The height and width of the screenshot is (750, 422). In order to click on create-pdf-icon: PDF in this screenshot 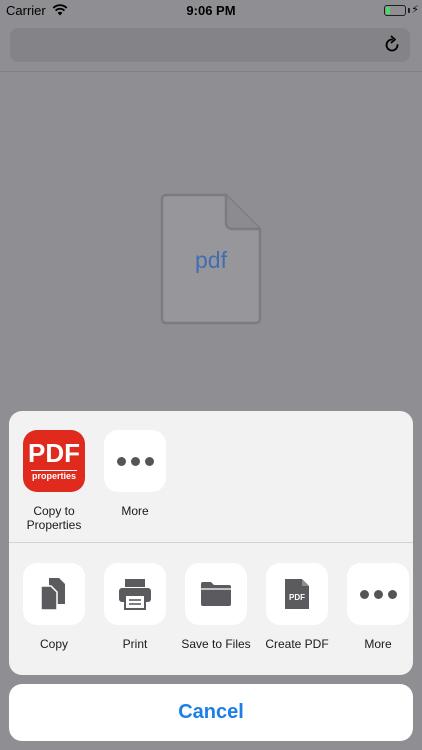, I will do `click(297, 594)`.